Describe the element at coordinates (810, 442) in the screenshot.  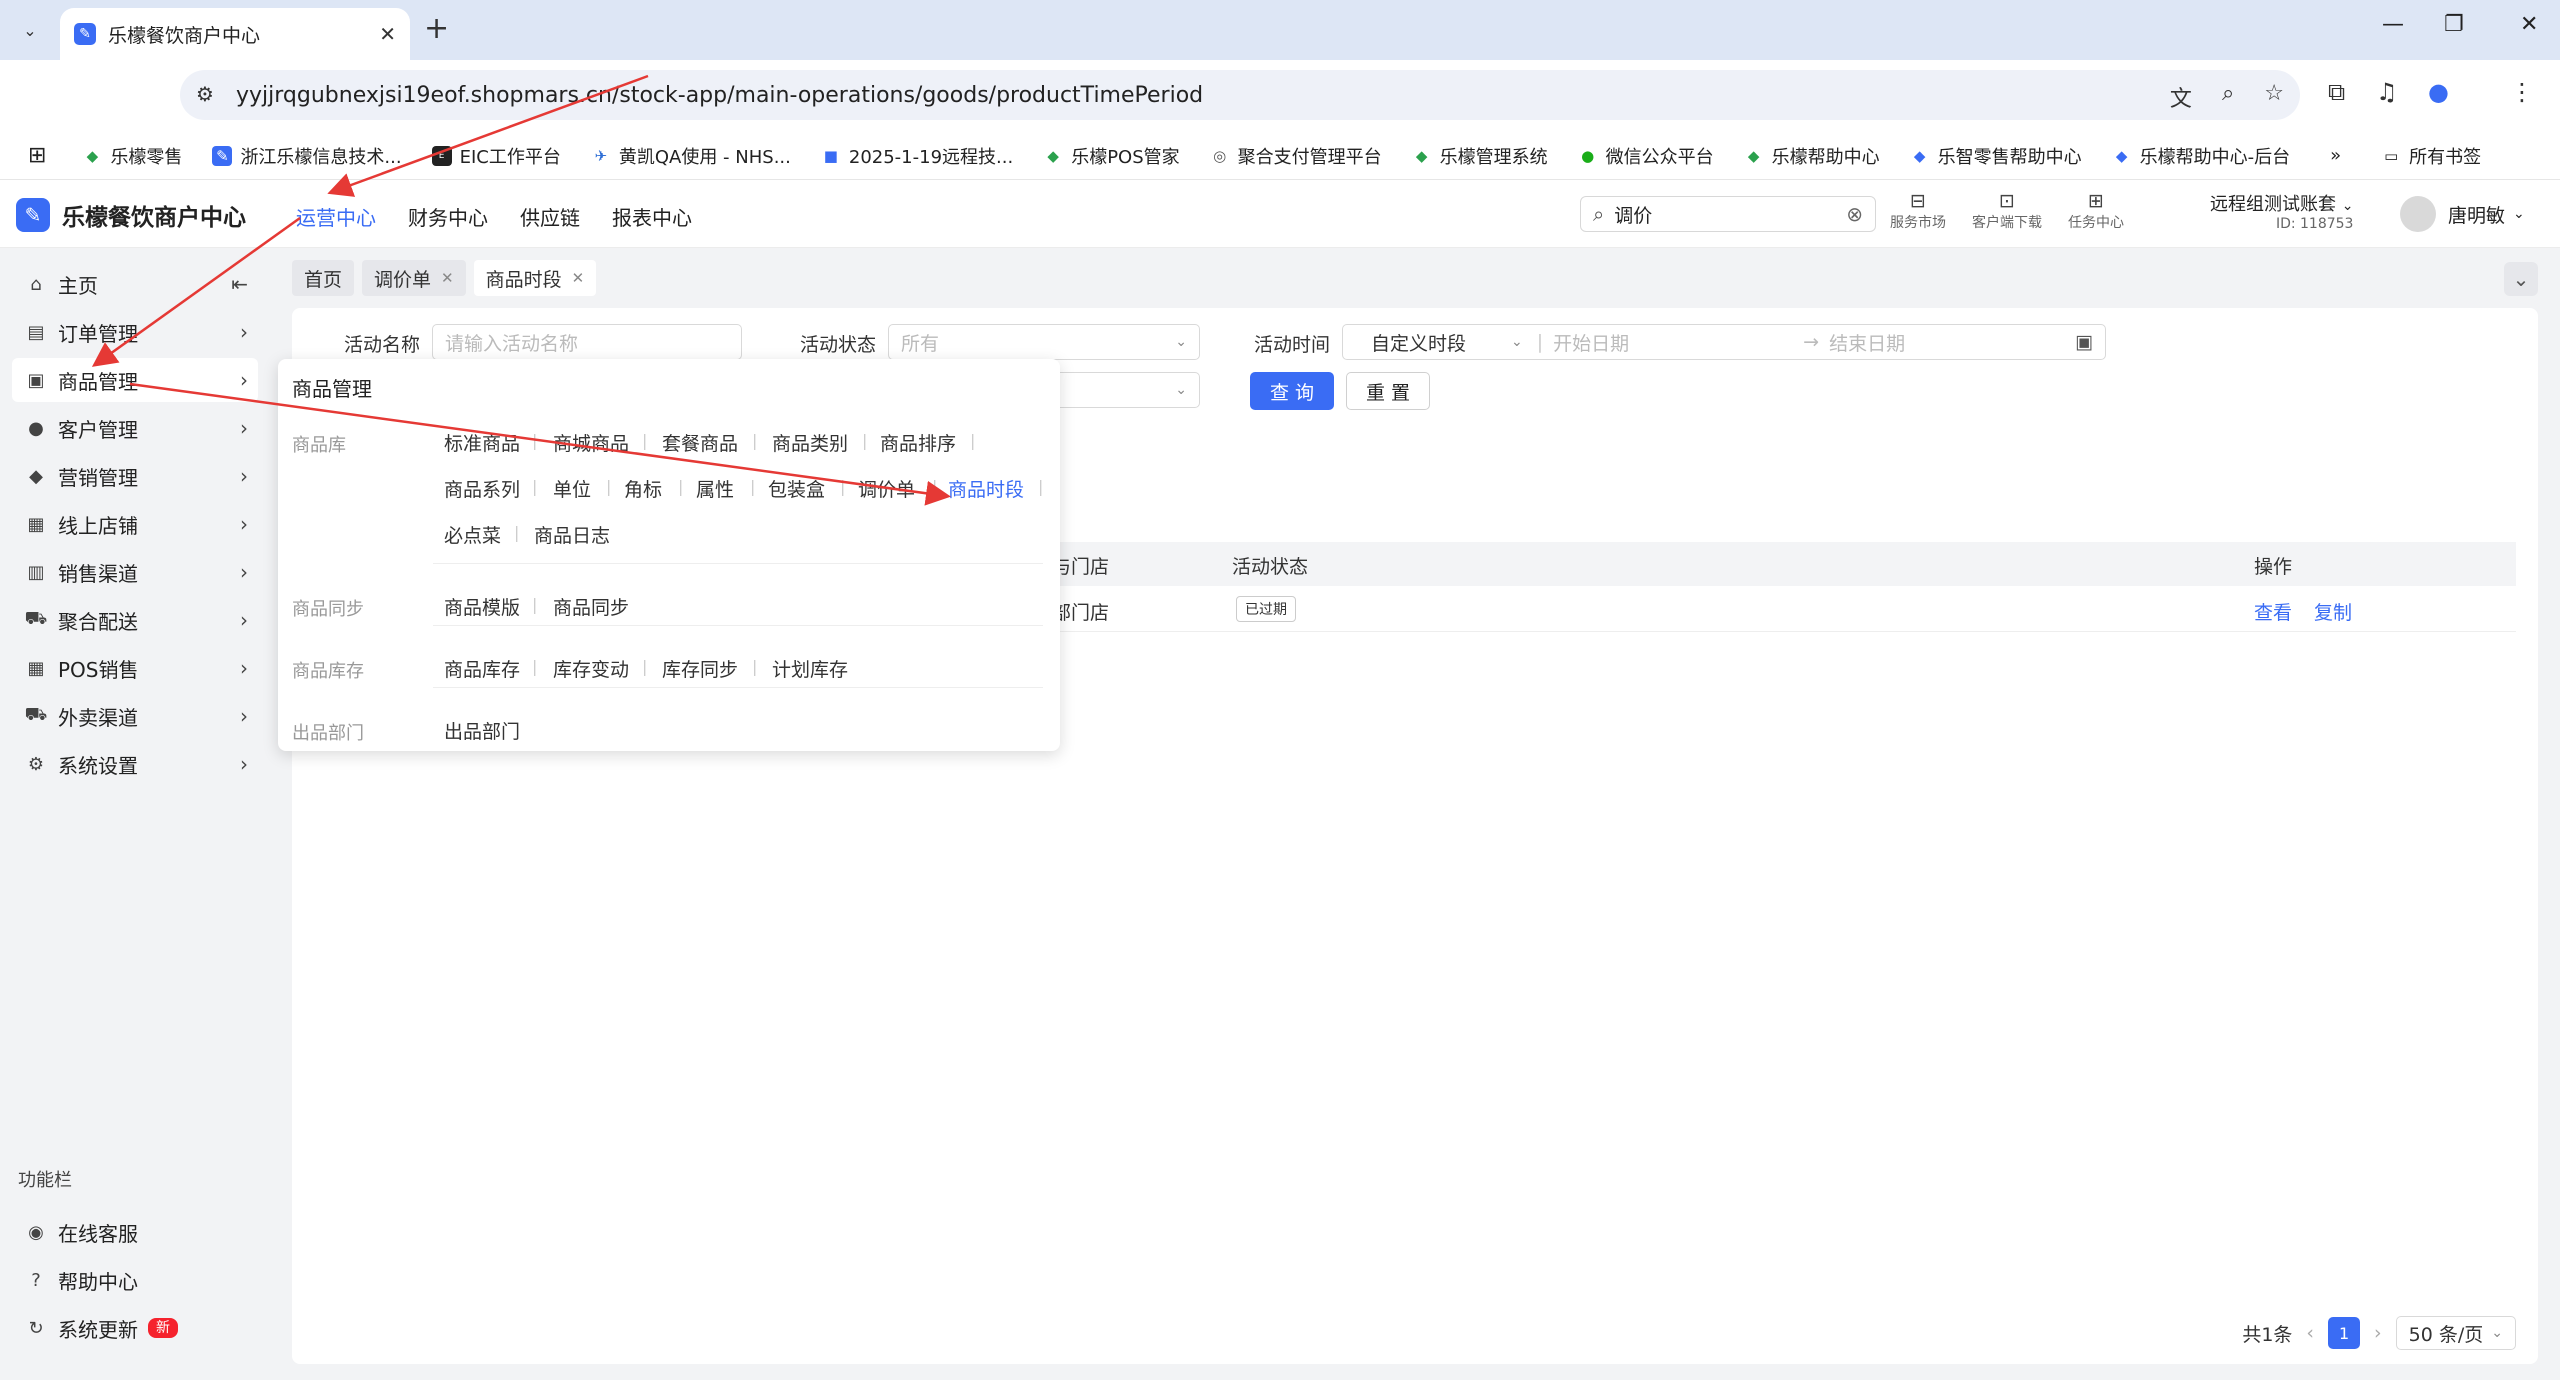
I see `menu-goods-category: 商品类别` at that location.